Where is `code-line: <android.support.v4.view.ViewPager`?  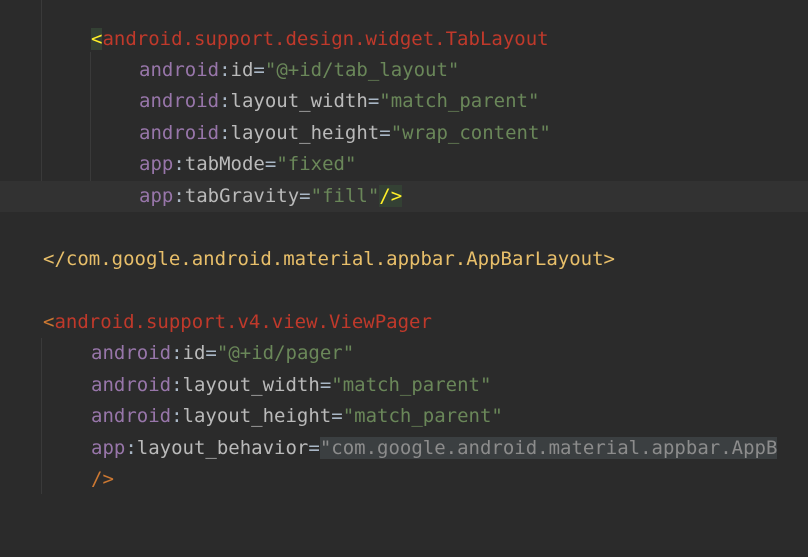 code-line: <android.support.v4.view.ViewPager is located at coordinates (404, 322).